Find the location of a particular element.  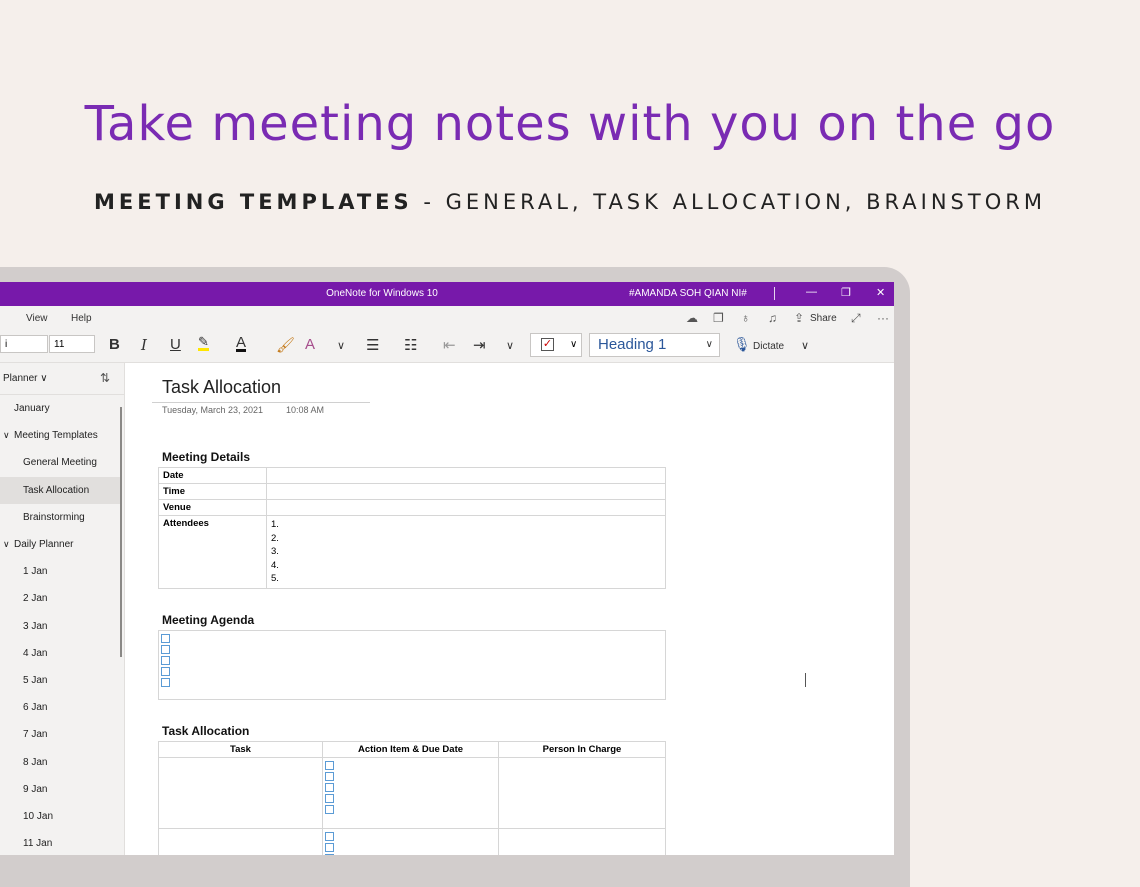

agenda-cell is located at coordinates (412, 665).